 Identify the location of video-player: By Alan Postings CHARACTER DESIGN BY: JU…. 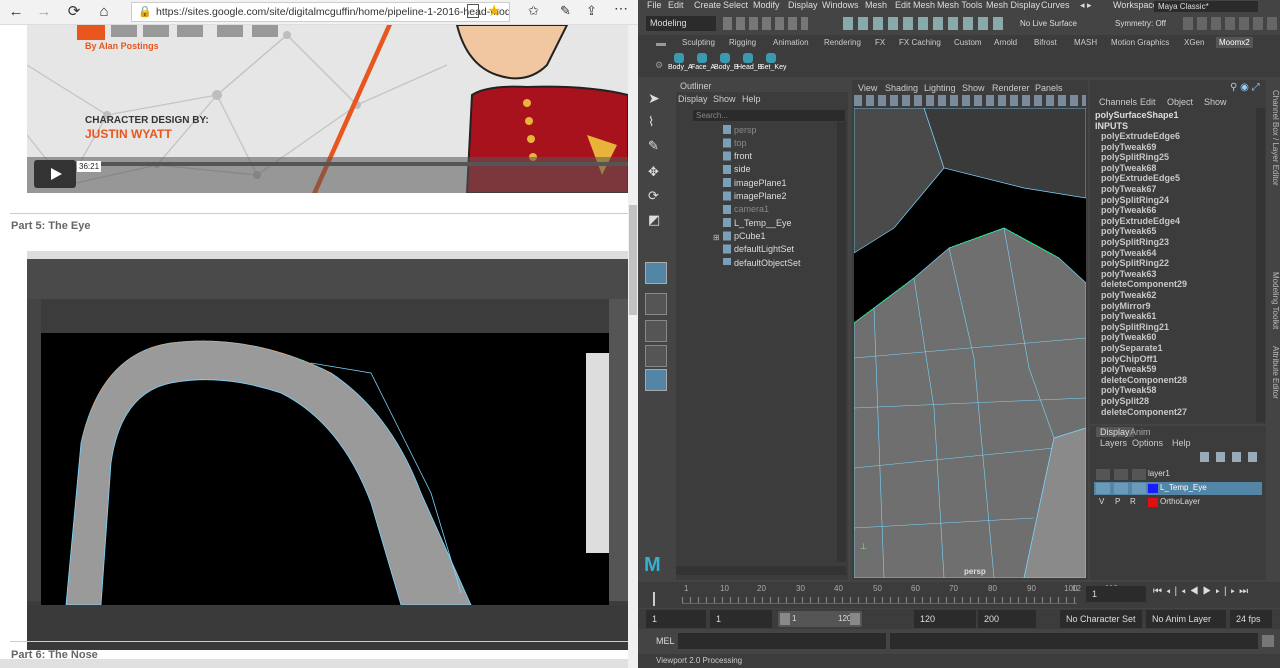
(327, 109).